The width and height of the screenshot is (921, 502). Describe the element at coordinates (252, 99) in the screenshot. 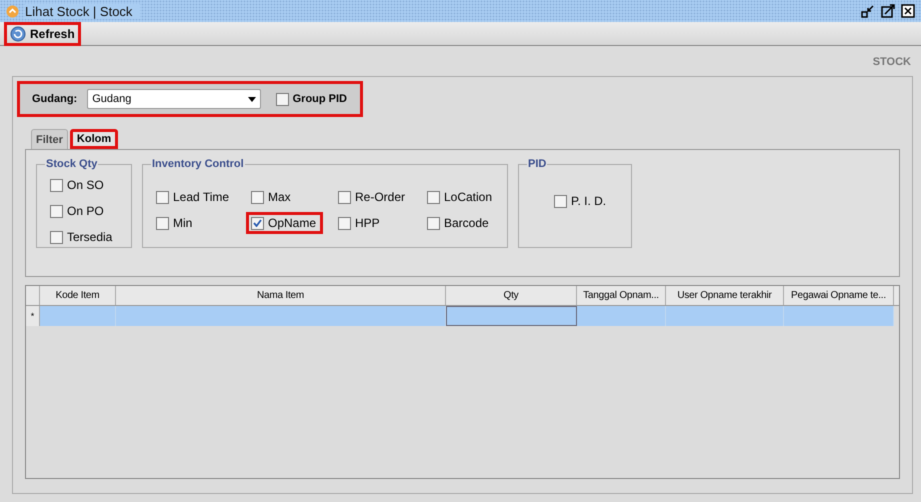

I see `caret-icon` at that location.